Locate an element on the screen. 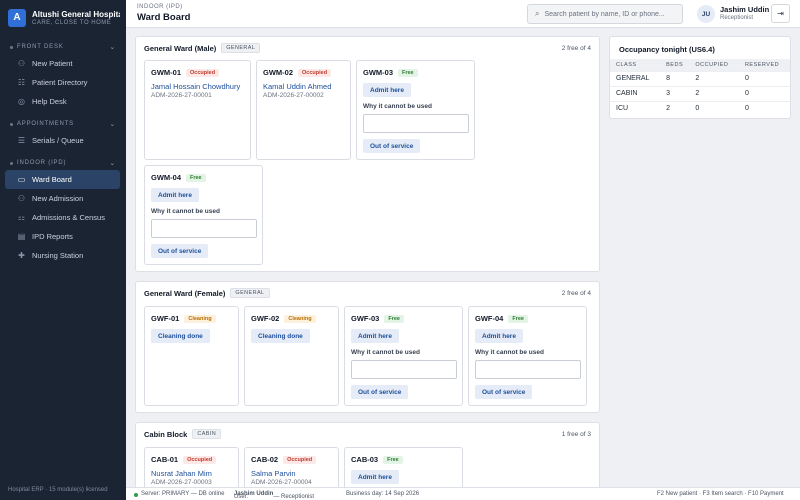 This screenshot has height=500, width=800. table-row: GENERAL 8 2 0 is located at coordinates (700, 78).